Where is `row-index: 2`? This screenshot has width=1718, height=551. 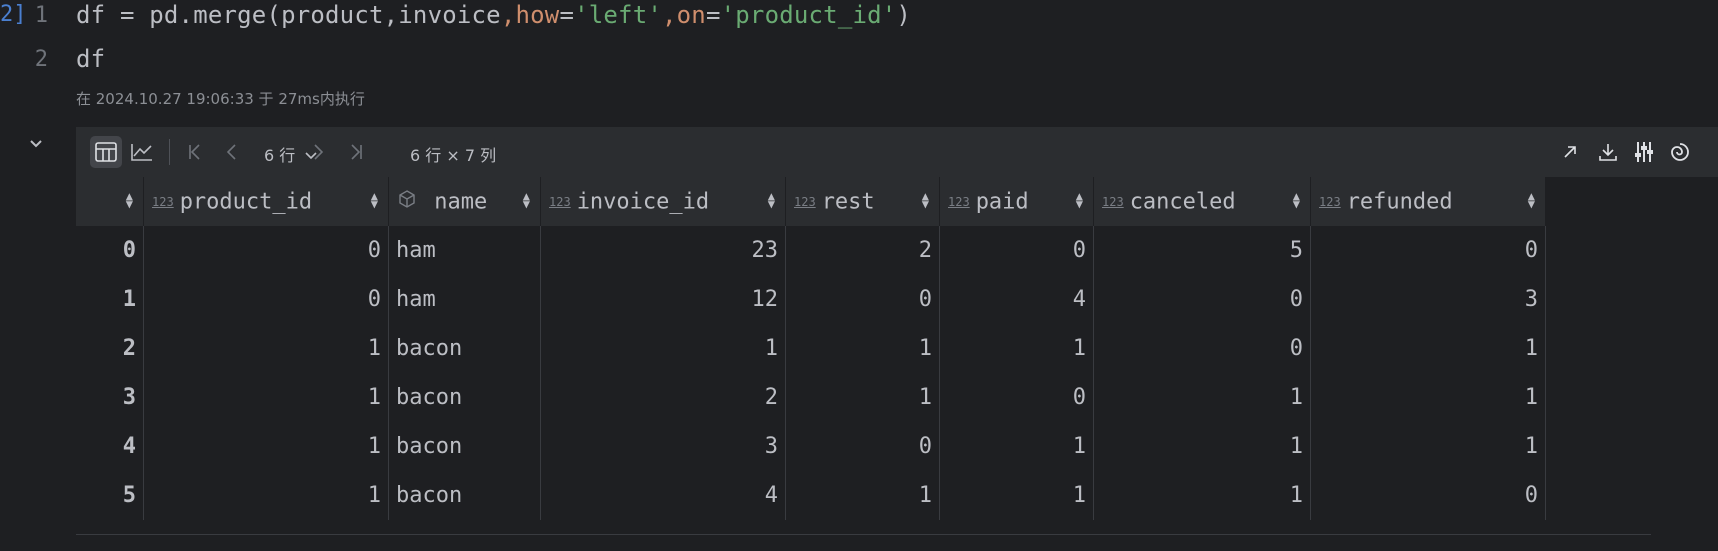 row-index: 2 is located at coordinates (110, 348).